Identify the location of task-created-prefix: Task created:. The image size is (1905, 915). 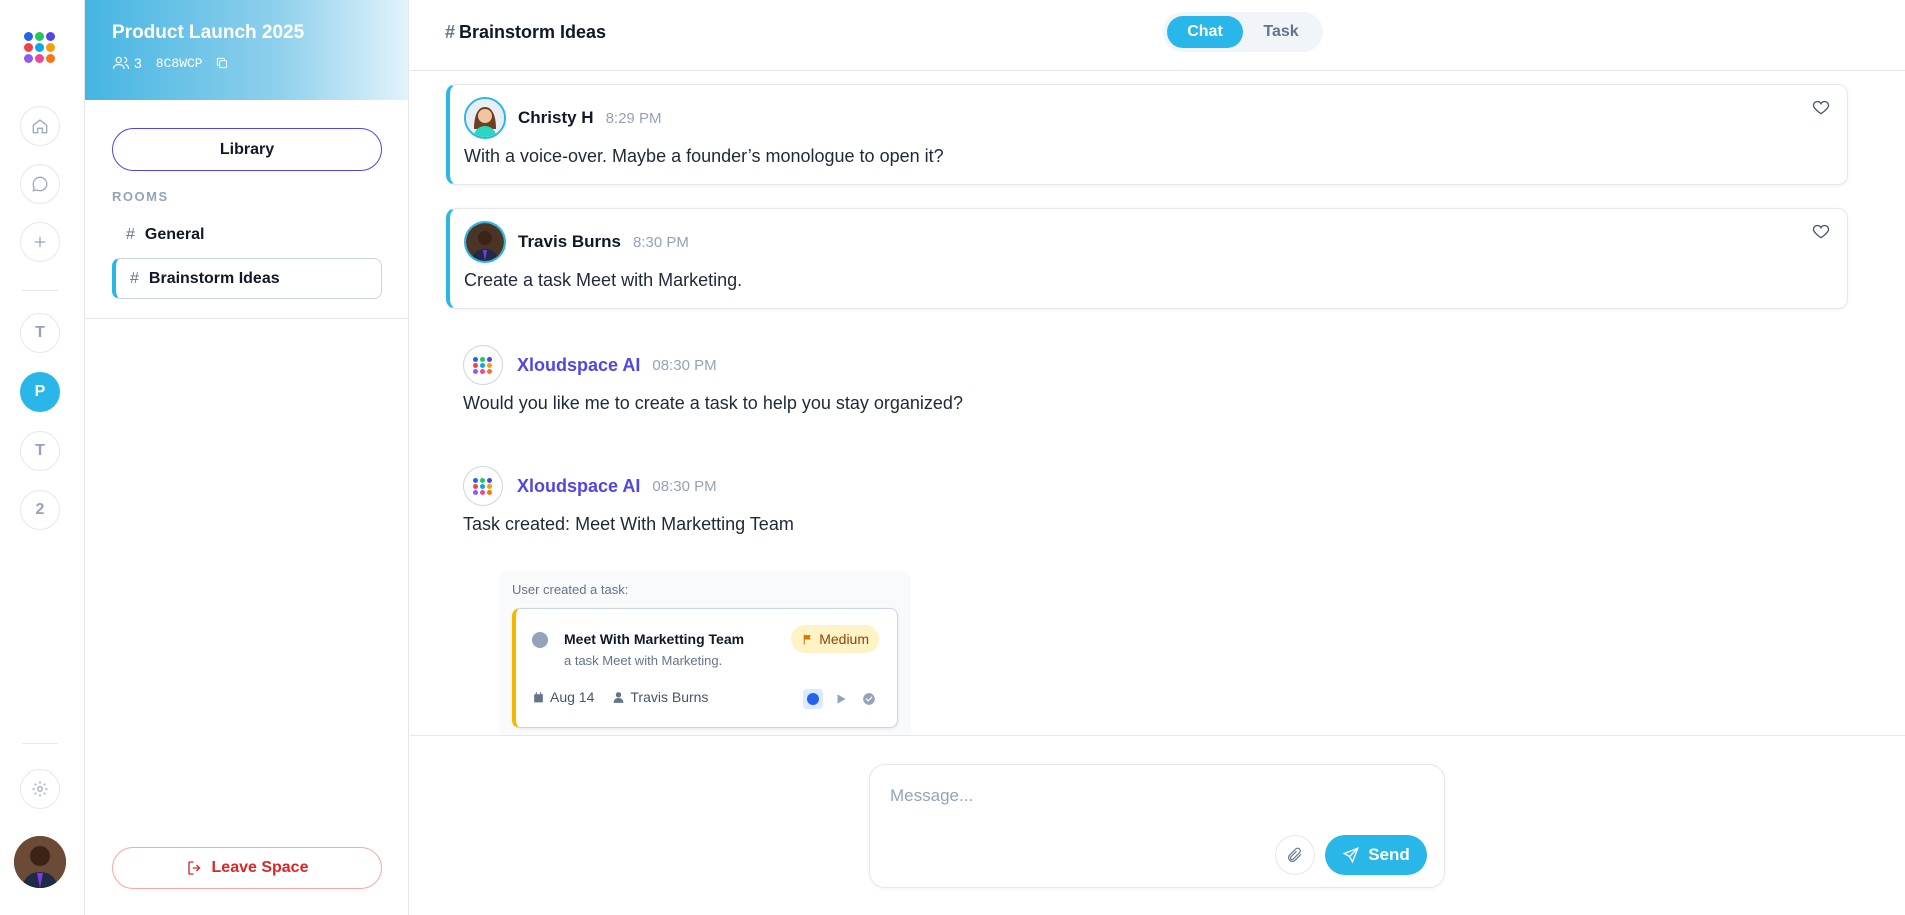
(517, 524).